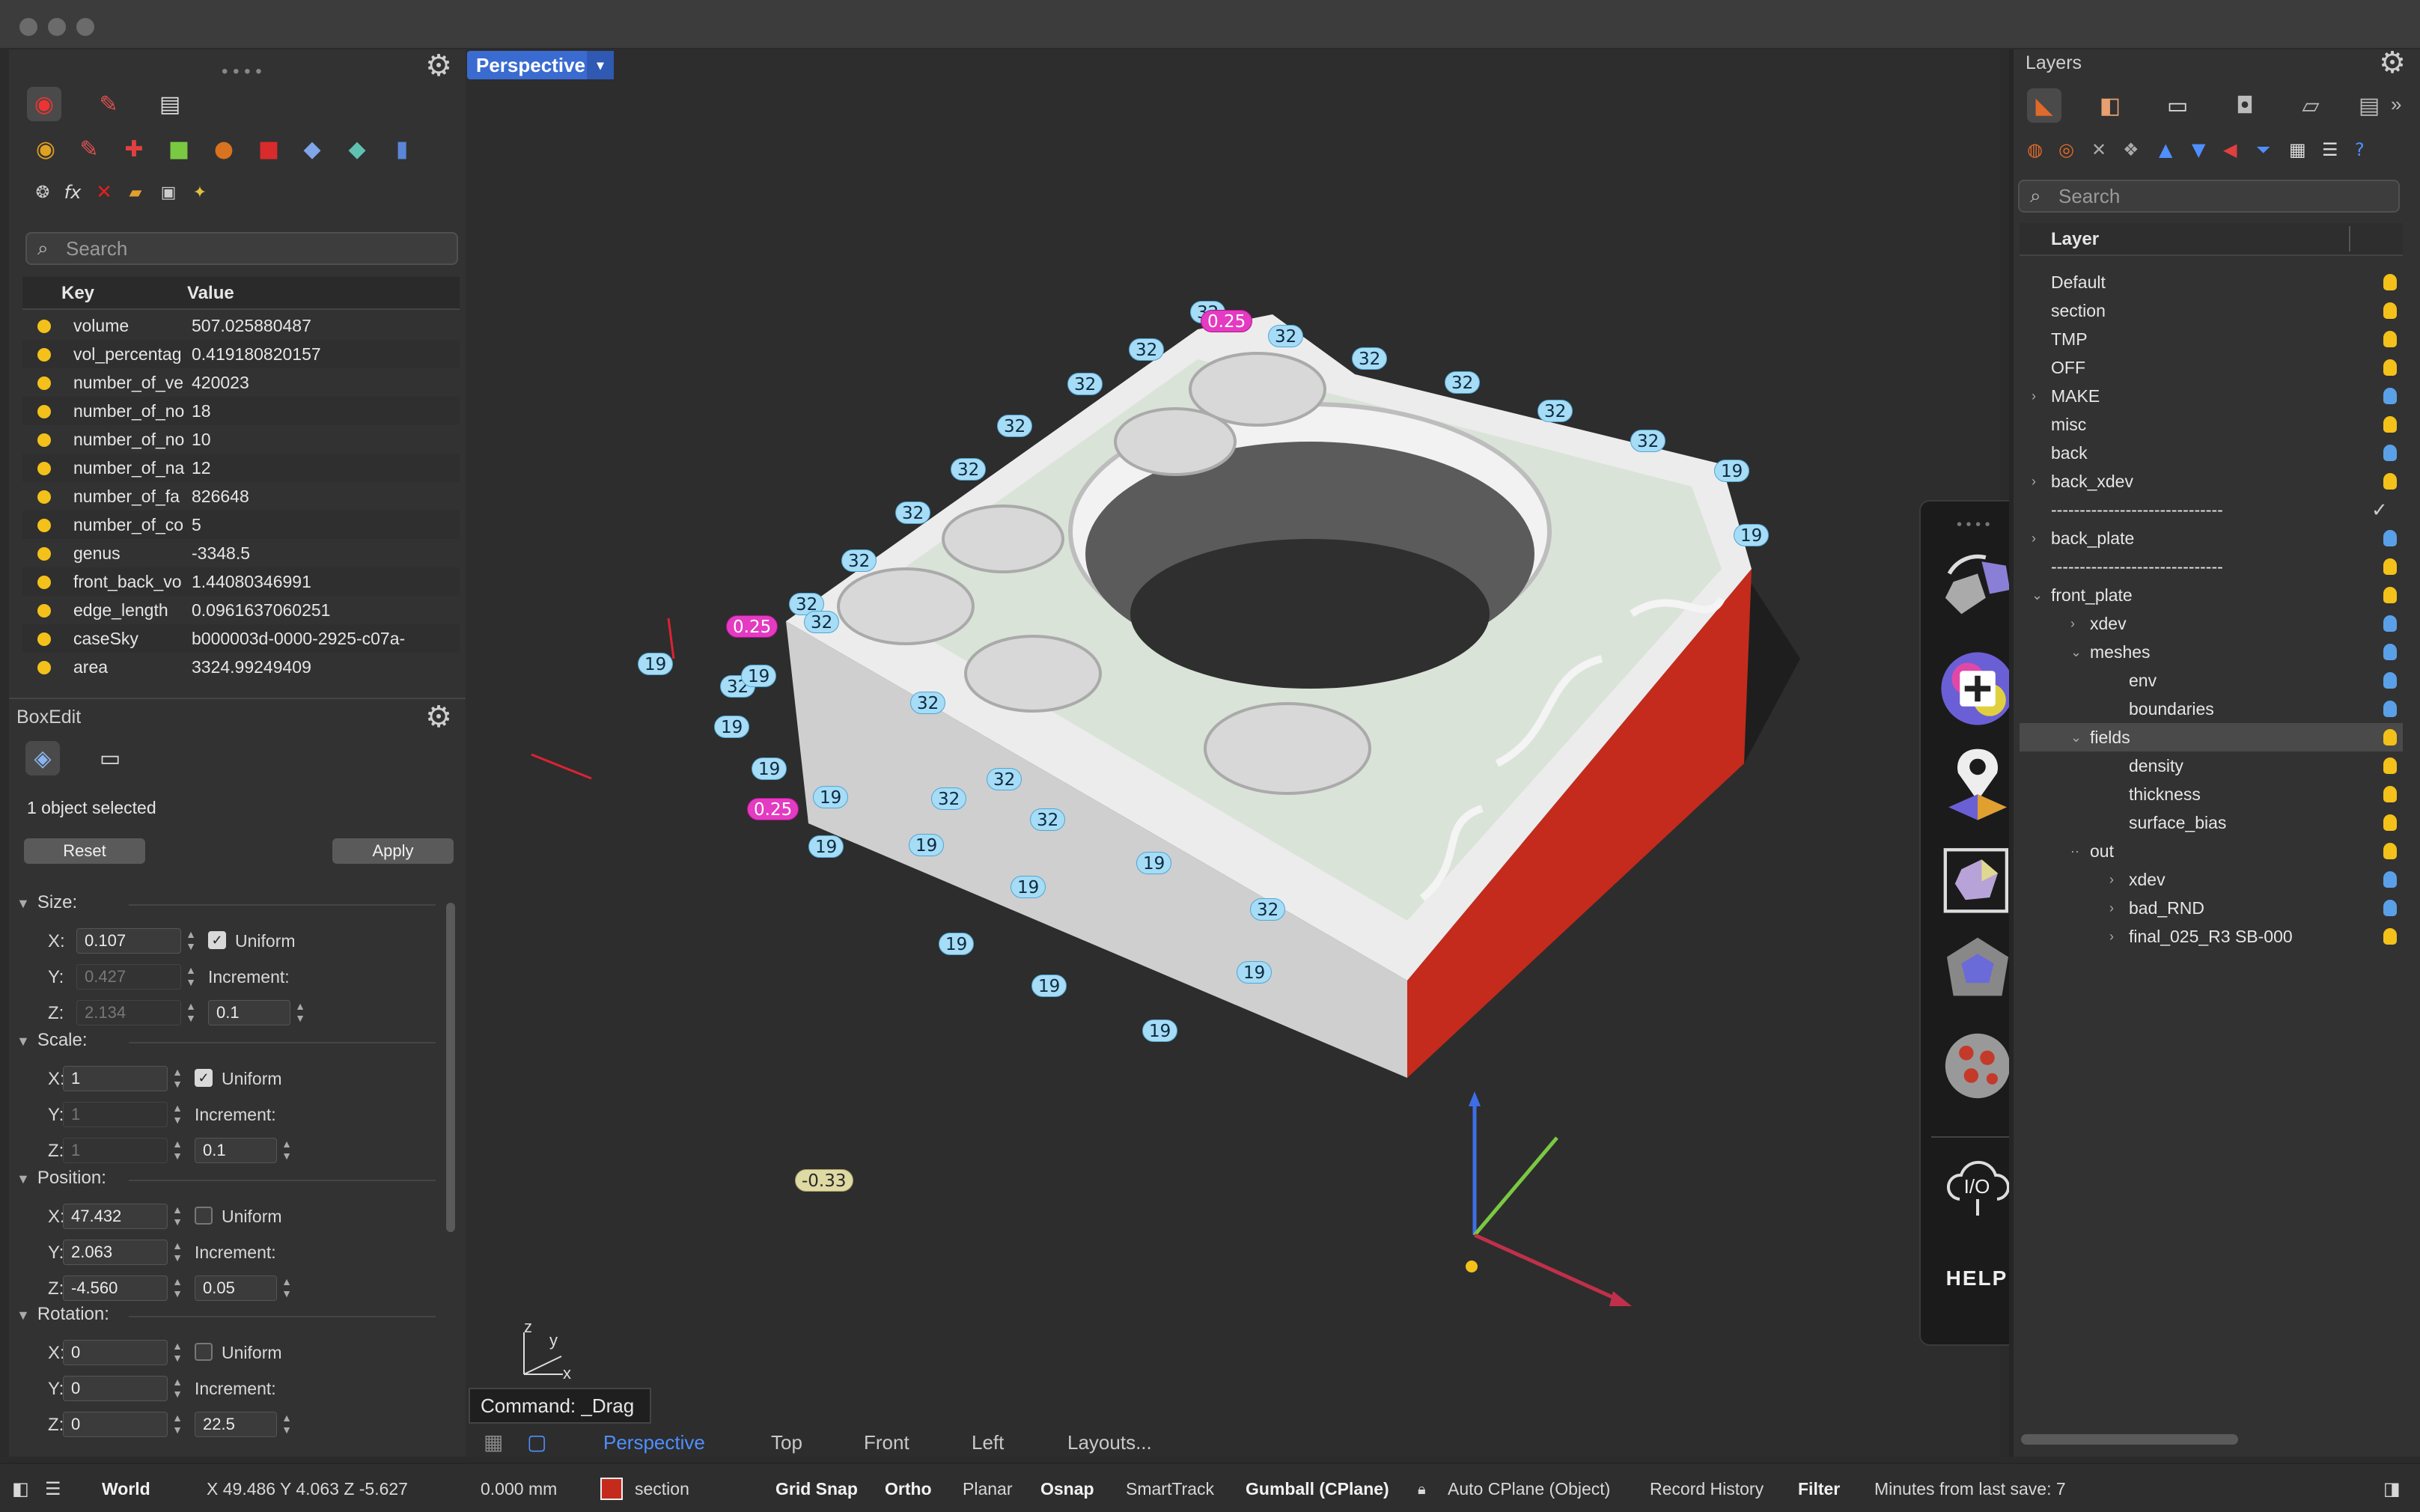  Describe the element at coordinates (1978, 878) in the screenshot. I see `bounding-box-icon` at that location.